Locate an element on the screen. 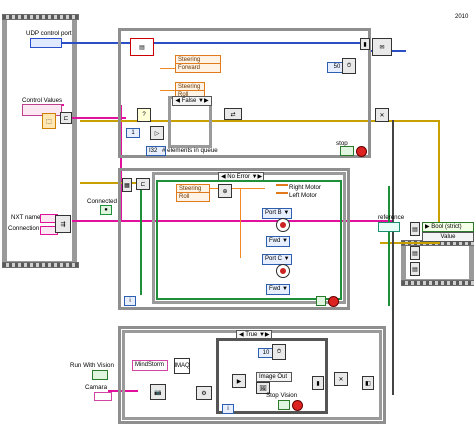 This screenshot has height=430, width=474. property-node-icon-2: ▤ is located at coordinates (415, 253).